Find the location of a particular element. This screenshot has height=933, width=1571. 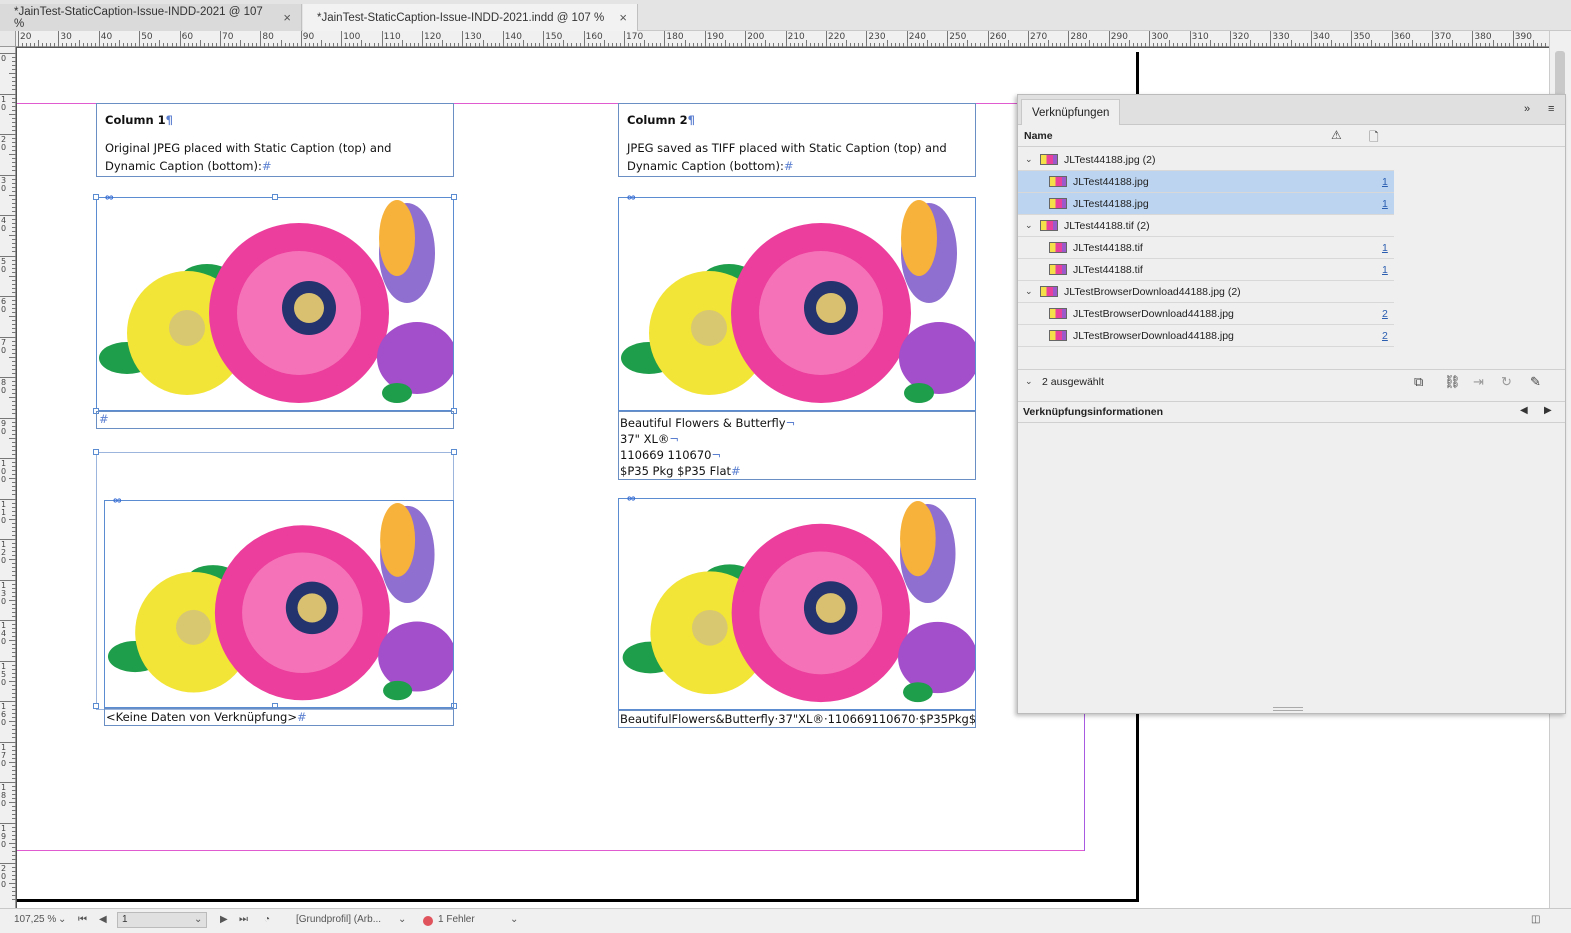

ruler-label: 2 0 is located at coordinates (4, 143).